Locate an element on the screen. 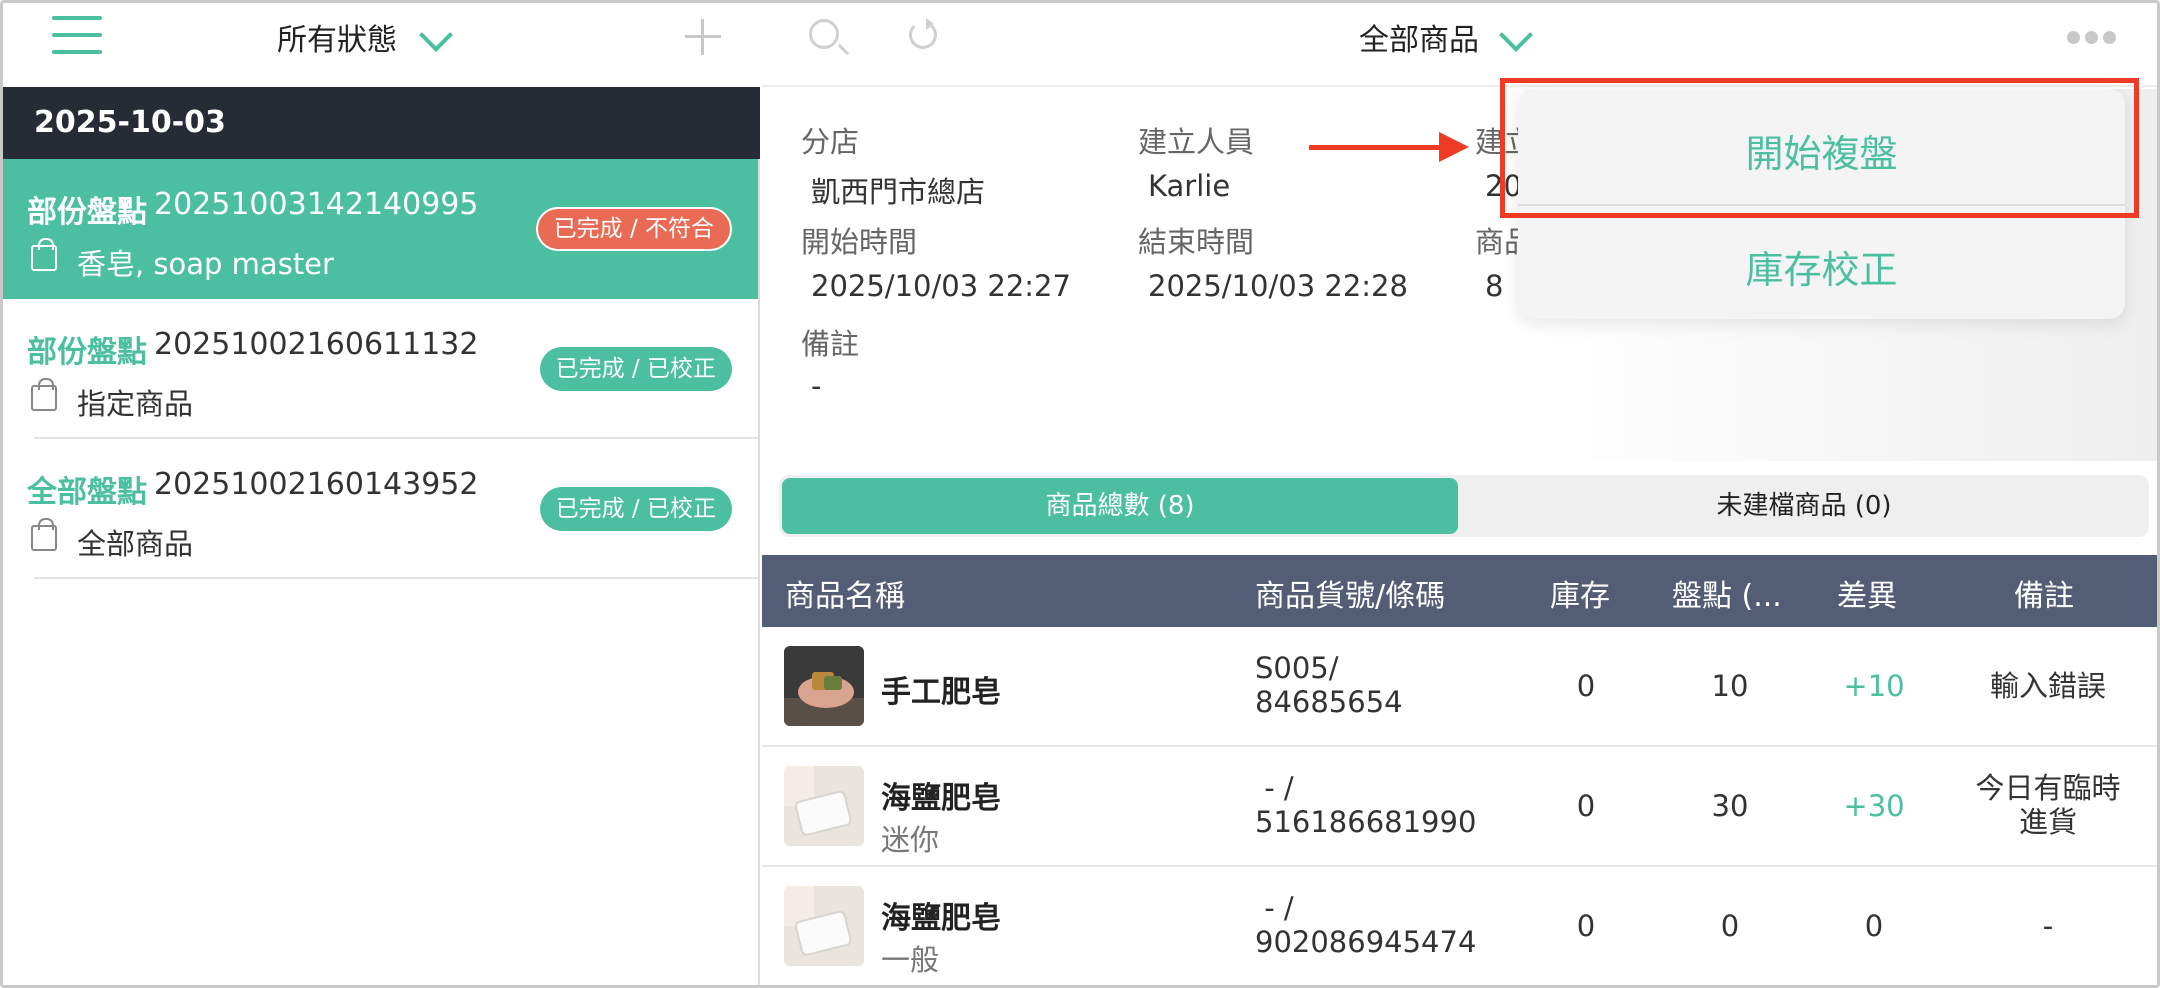  diff-value: +10 is located at coordinates (1874, 686).